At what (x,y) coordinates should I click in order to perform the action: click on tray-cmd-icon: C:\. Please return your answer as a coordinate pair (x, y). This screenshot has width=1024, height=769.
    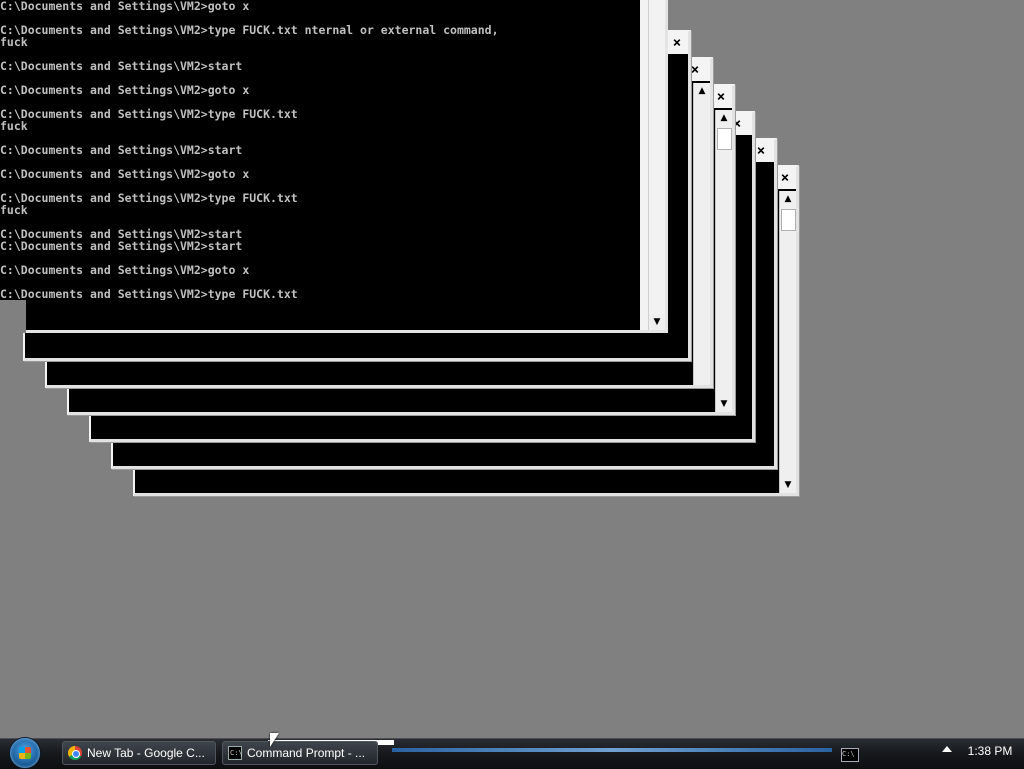
    Looking at the image, I should click on (850, 755).